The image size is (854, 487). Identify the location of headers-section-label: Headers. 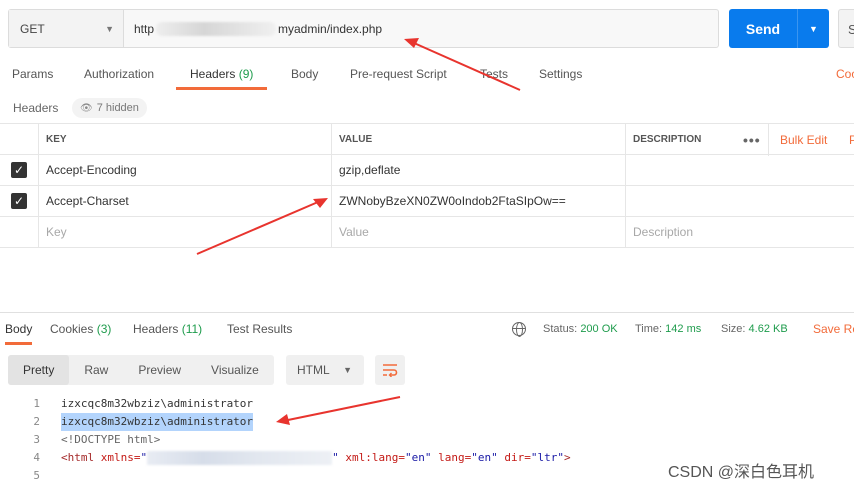
(36, 108).